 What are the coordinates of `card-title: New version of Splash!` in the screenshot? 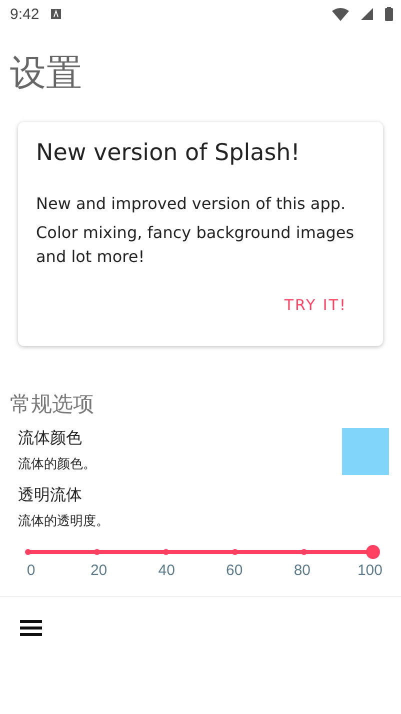 It's located at (168, 153).